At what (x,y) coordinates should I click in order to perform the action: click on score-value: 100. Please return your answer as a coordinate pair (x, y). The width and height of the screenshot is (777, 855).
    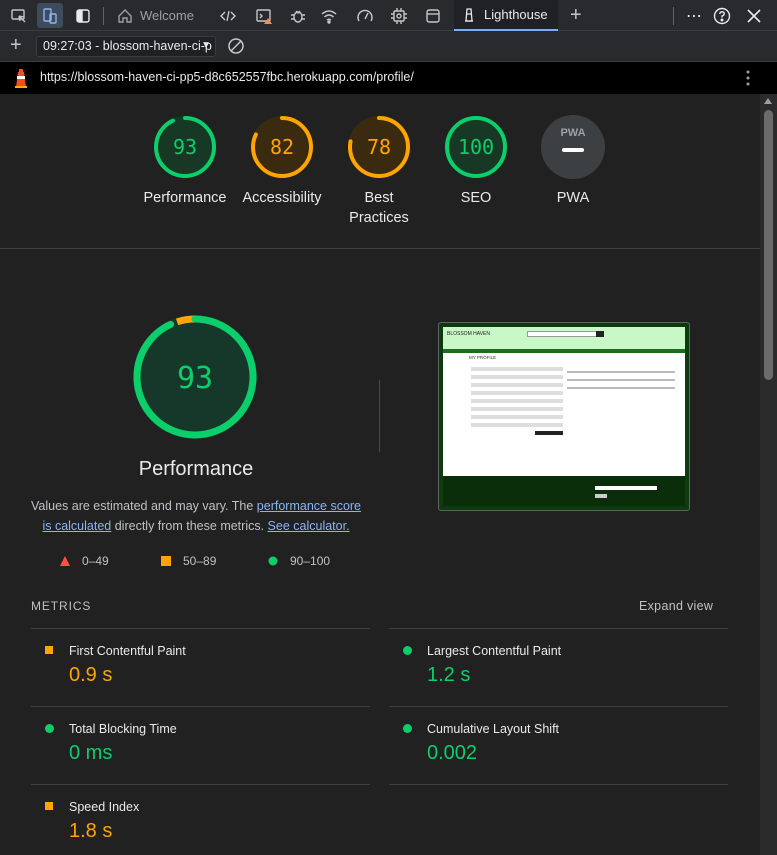
    Looking at the image, I should click on (476, 147).